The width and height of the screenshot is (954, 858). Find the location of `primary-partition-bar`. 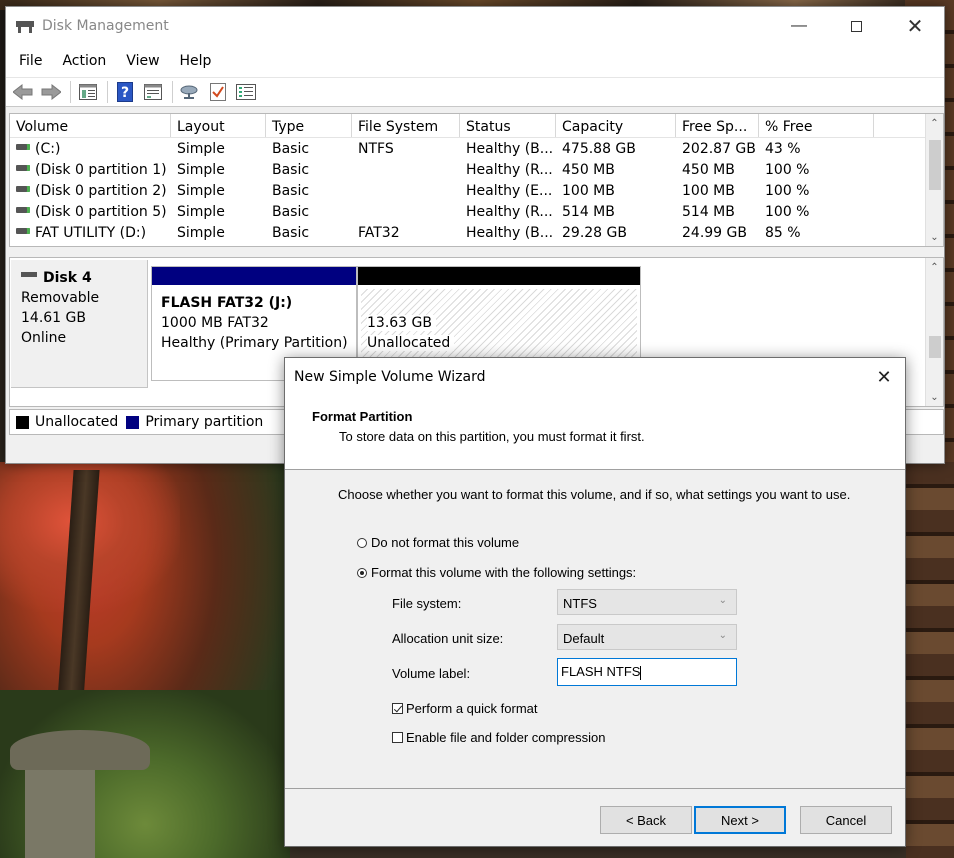

primary-partition-bar is located at coordinates (254, 276).